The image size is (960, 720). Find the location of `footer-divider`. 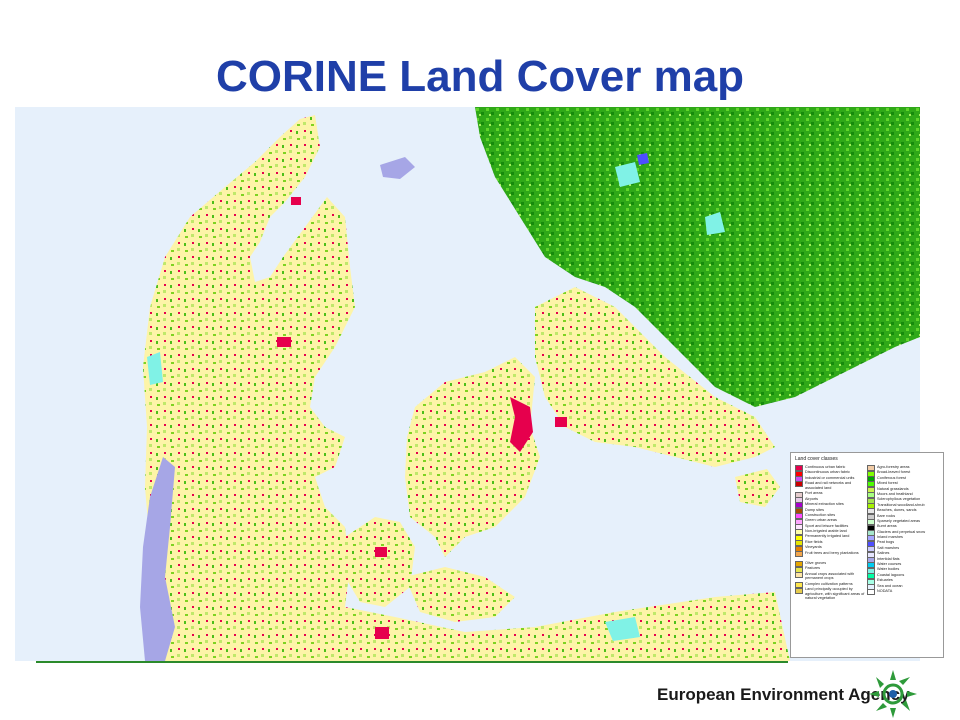

footer-divider is located at coordinates (412, 662).